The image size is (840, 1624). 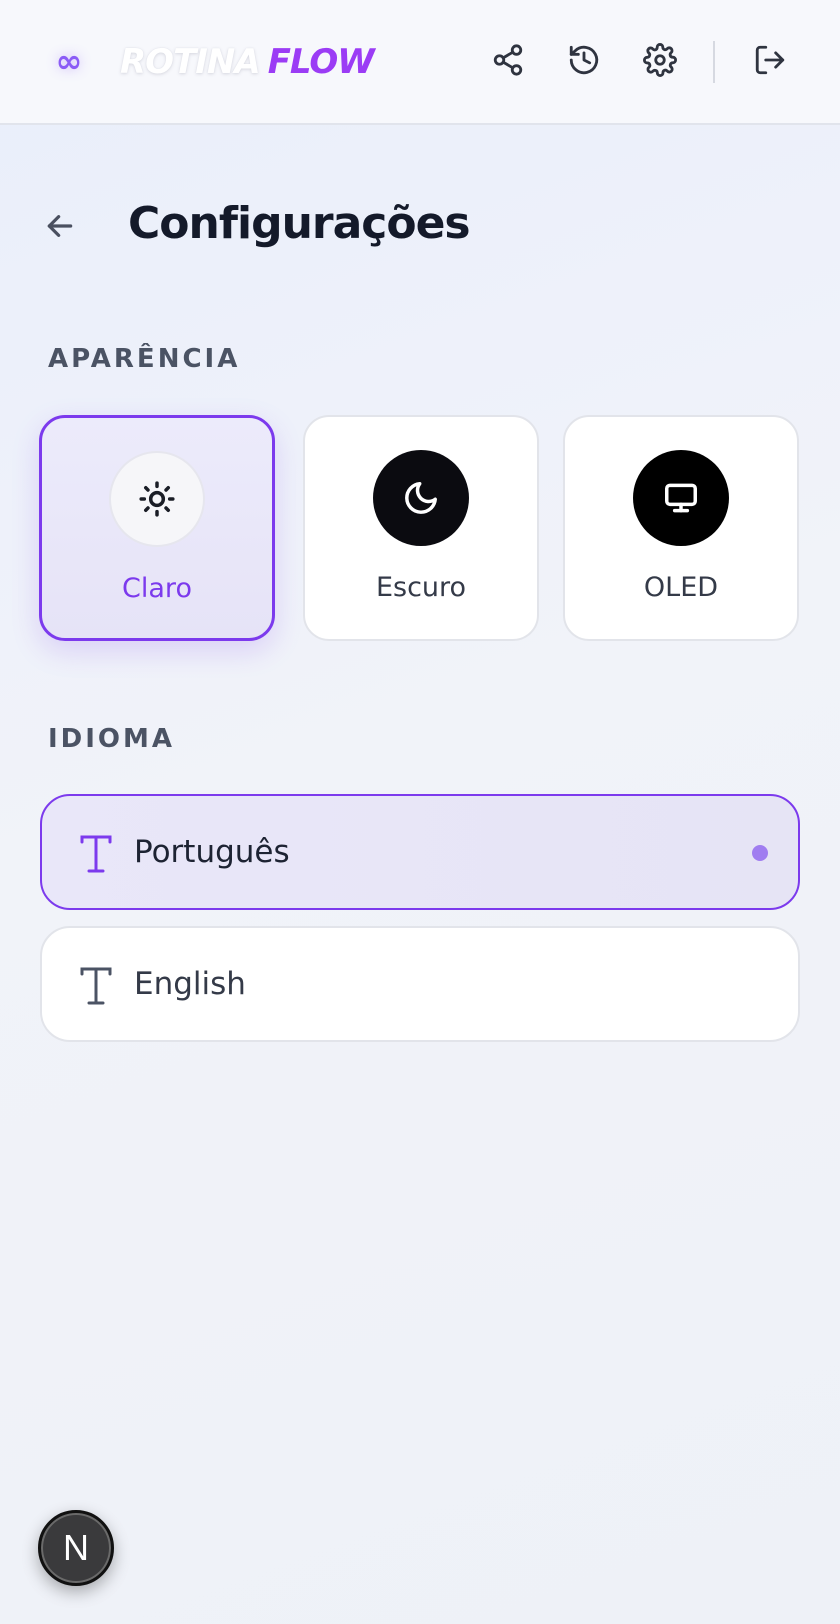 I want to click on gear-icon, so click(x=660, y=60).